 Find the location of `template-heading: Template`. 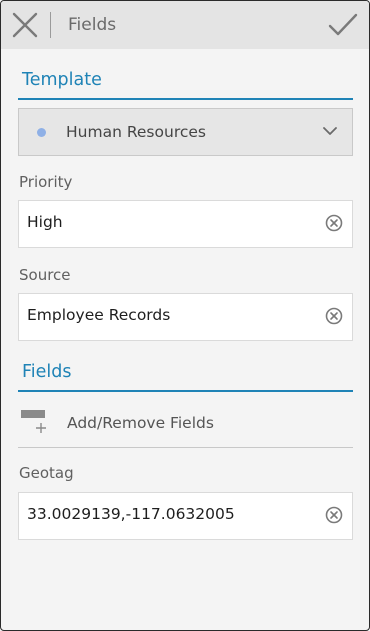

template-heading: Template is located at coordinates (62, 80).